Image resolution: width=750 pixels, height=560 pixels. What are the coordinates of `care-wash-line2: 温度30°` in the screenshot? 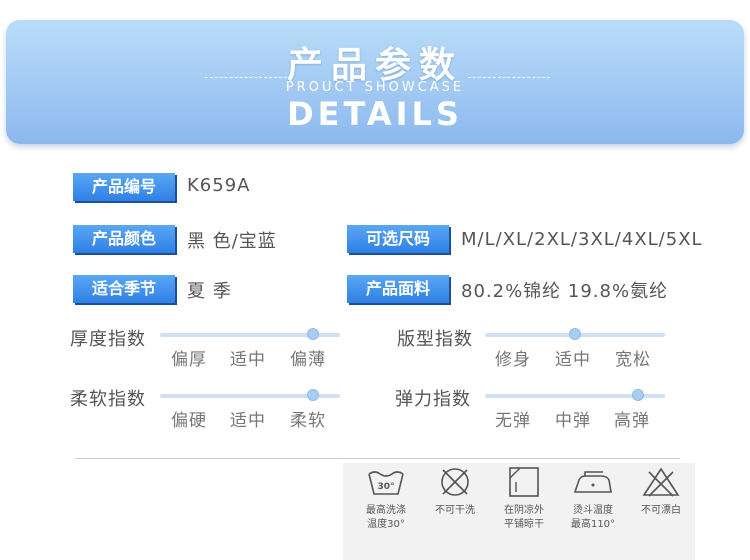 It's located at (386, 524).